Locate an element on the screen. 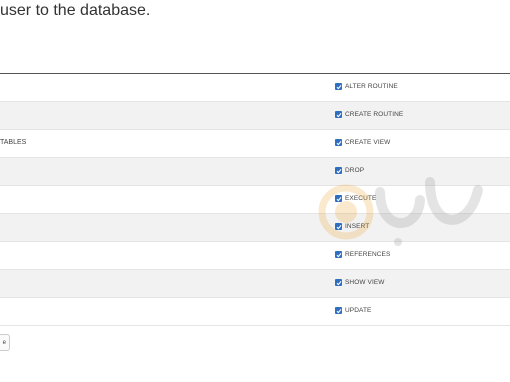  privilege-drop: DROP is located at coordinates (349, 170).